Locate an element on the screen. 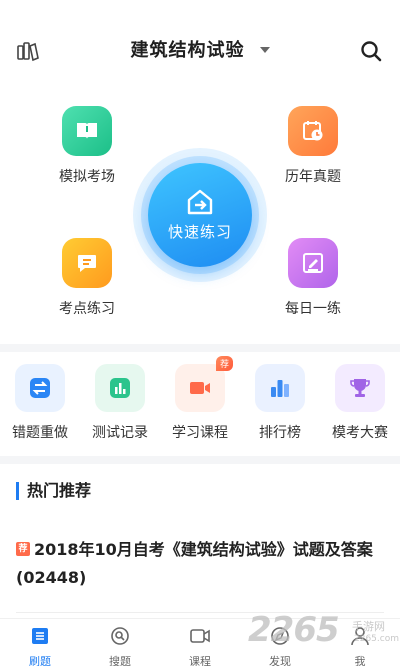 Image resolution: width=400 pixels, height=666 pixels. nav-label: 刷题 is located at coordinates (40, 660).